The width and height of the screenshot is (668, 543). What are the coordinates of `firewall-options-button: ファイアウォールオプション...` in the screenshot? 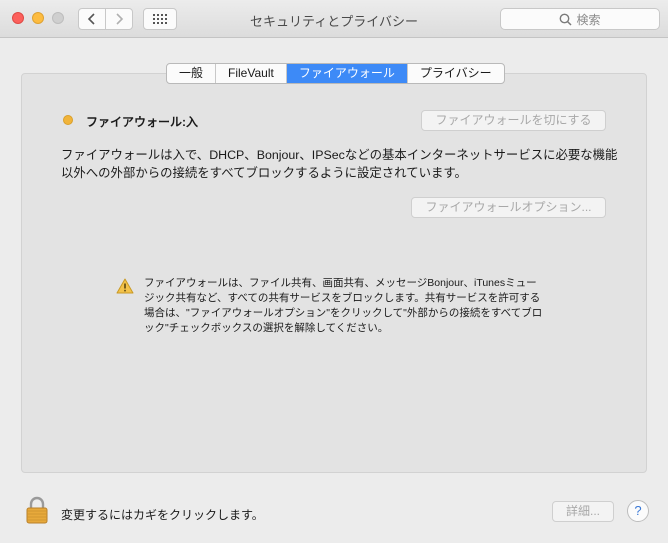 It's located at (508, 207).